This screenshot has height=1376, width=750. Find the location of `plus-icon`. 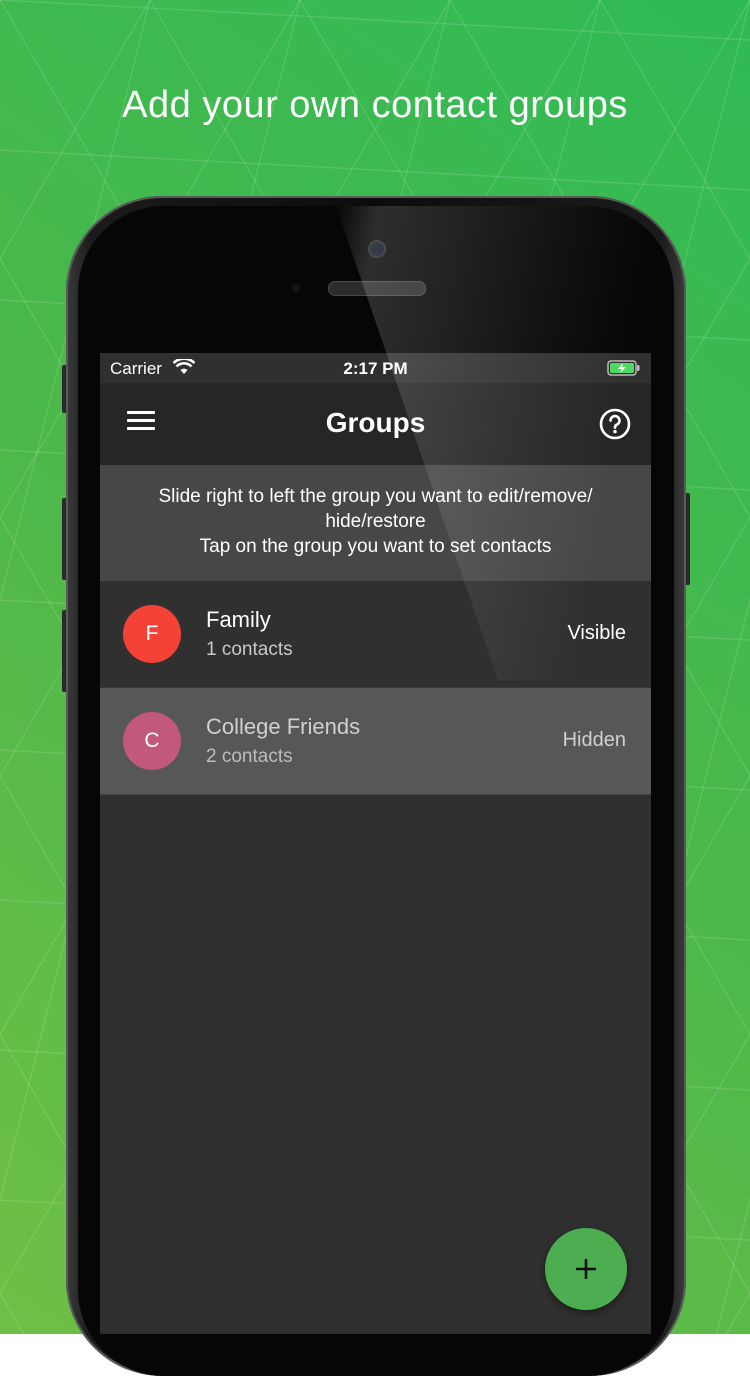

plus-icon is located at coordinates (586, 1269).